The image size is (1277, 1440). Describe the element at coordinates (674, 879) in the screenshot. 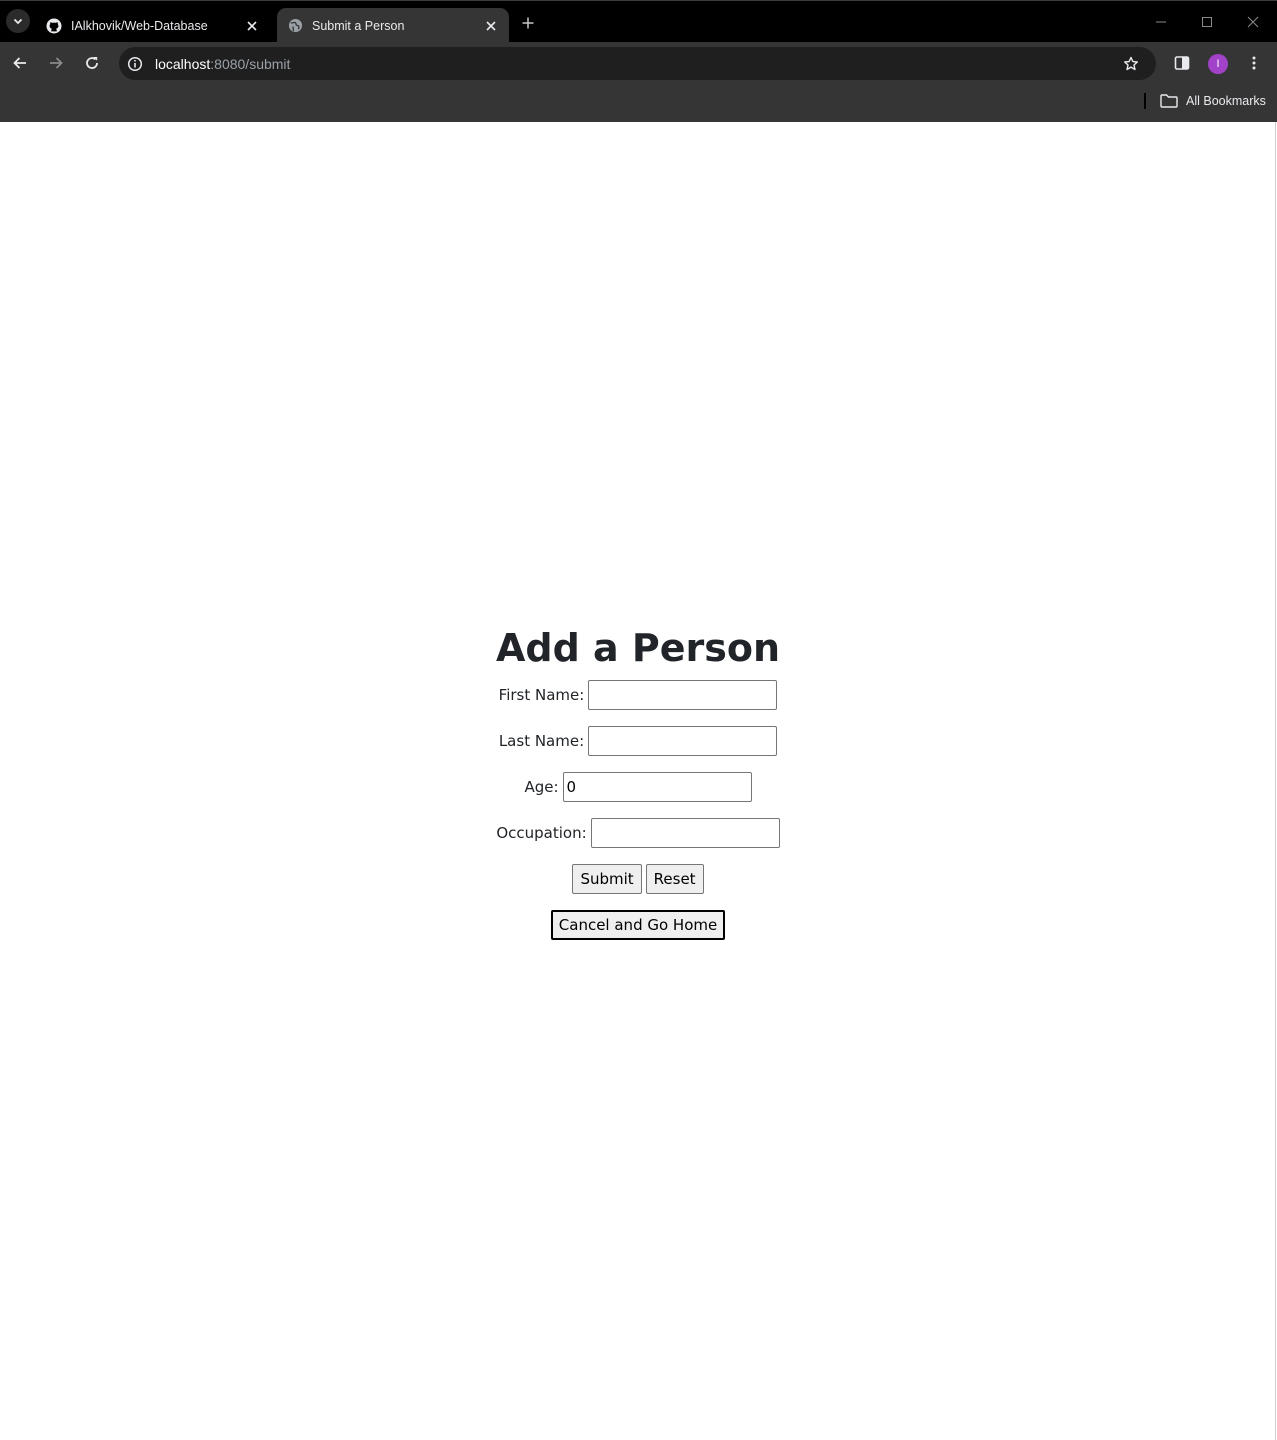

I see `reset-button: Reset` at that location.